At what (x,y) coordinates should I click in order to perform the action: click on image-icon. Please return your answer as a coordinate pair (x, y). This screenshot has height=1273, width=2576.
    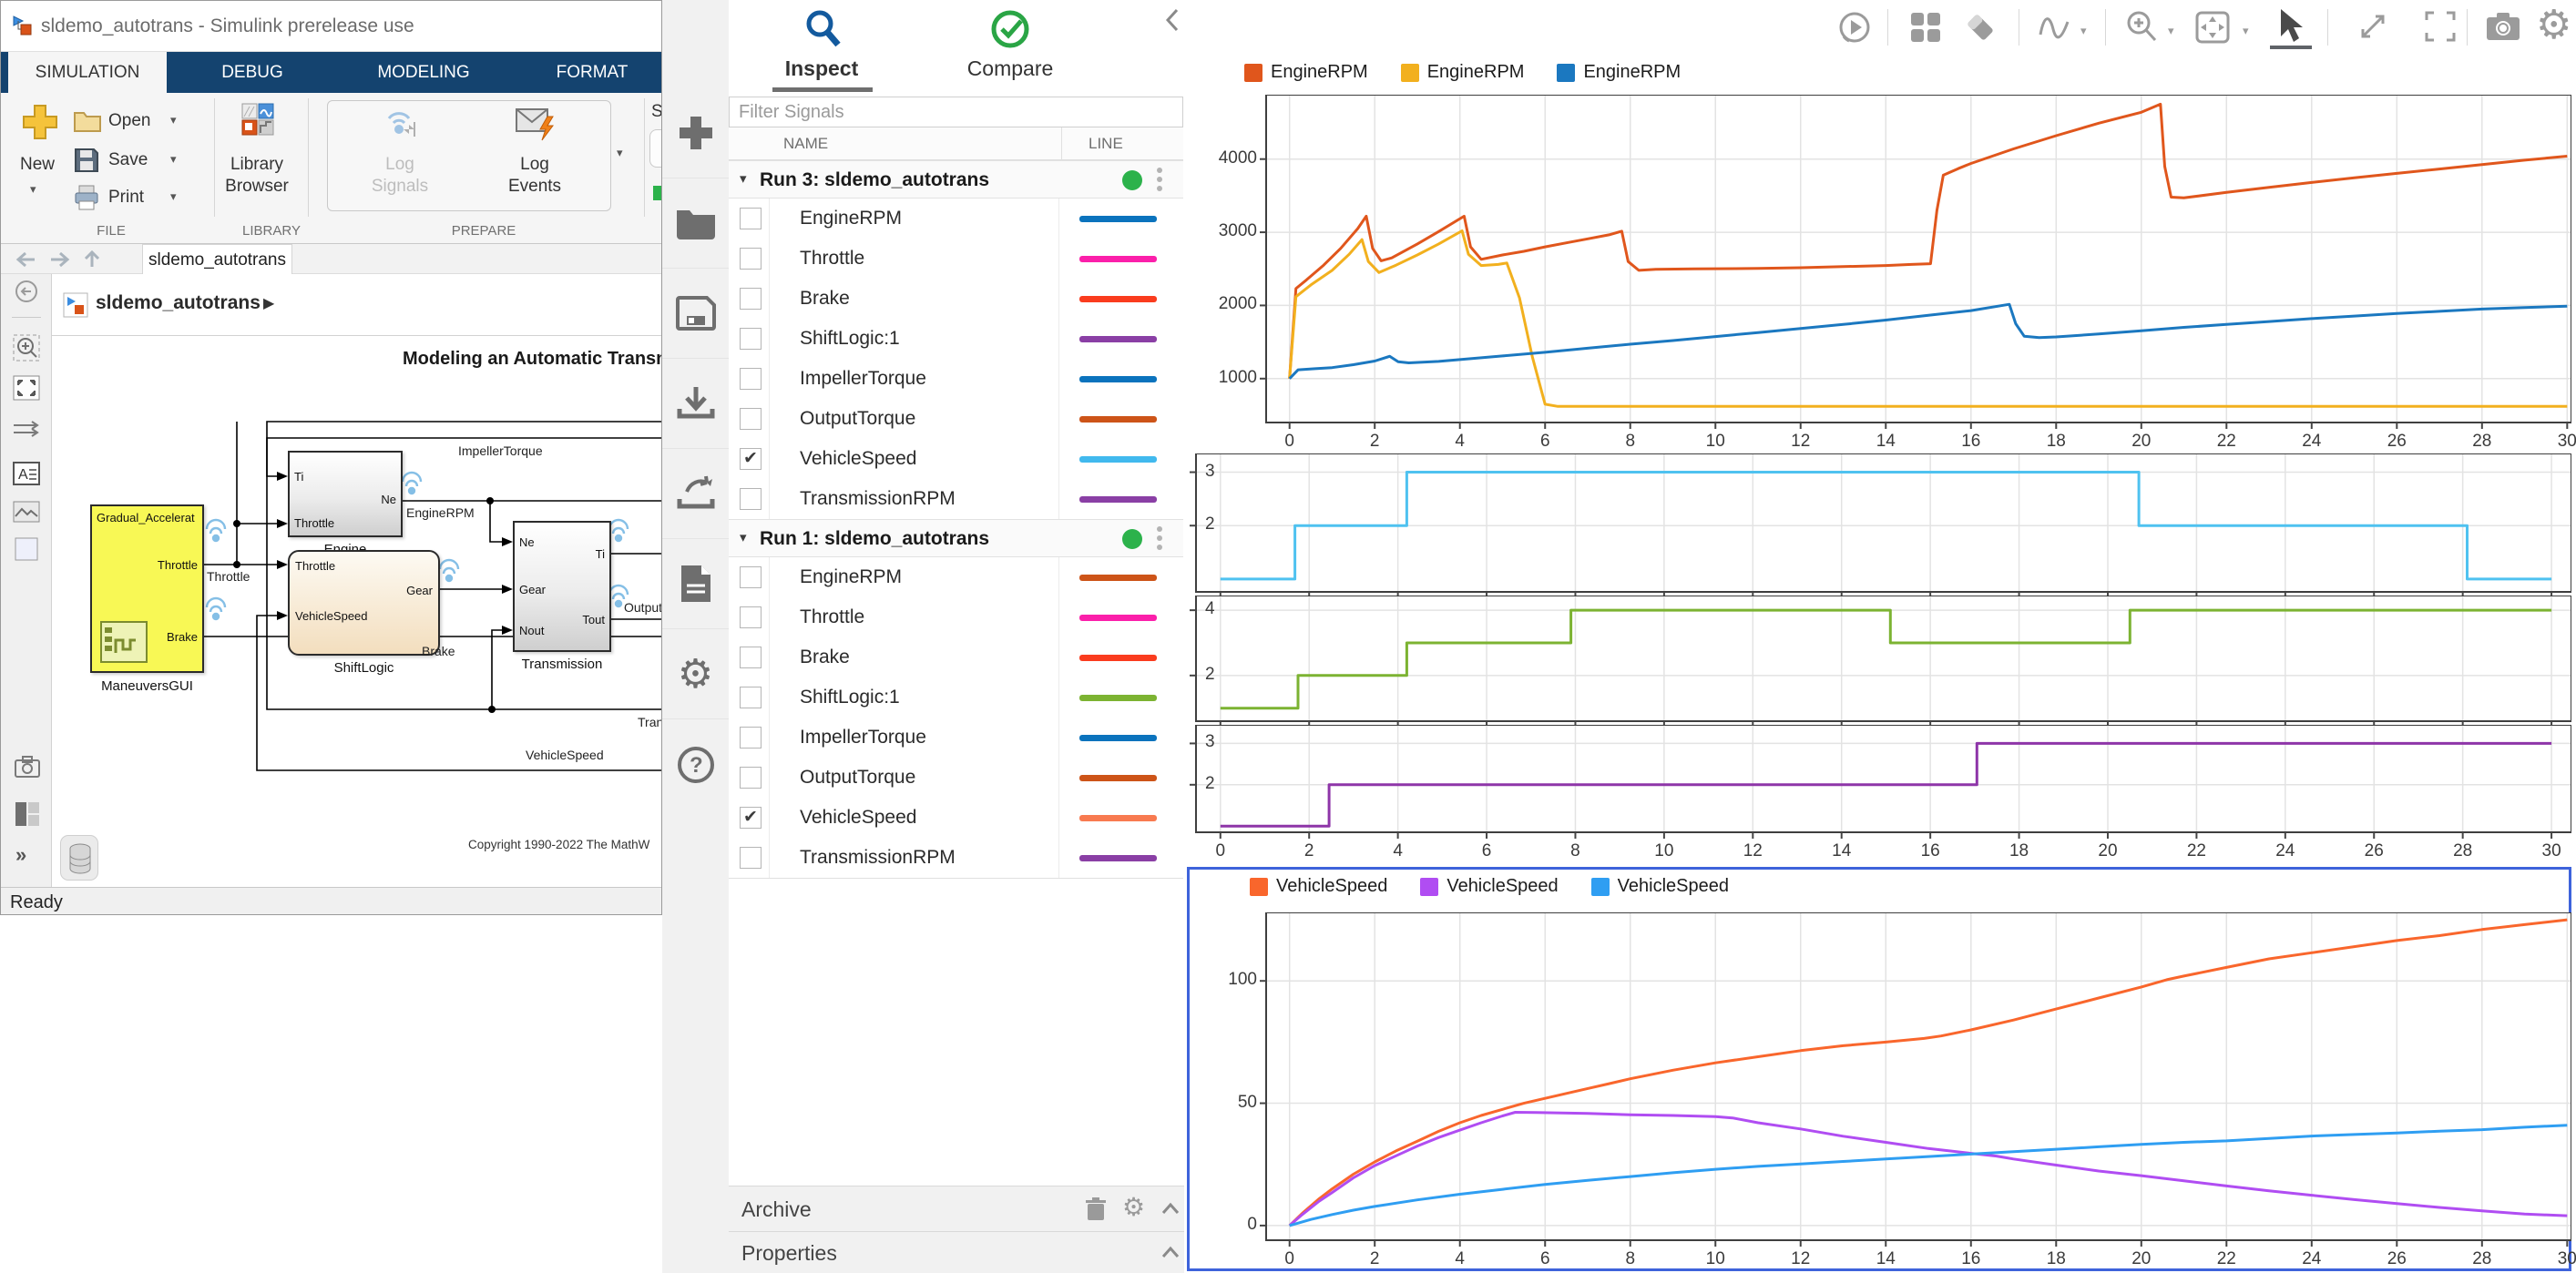
    Looking at the image, I should click on (26, 512).